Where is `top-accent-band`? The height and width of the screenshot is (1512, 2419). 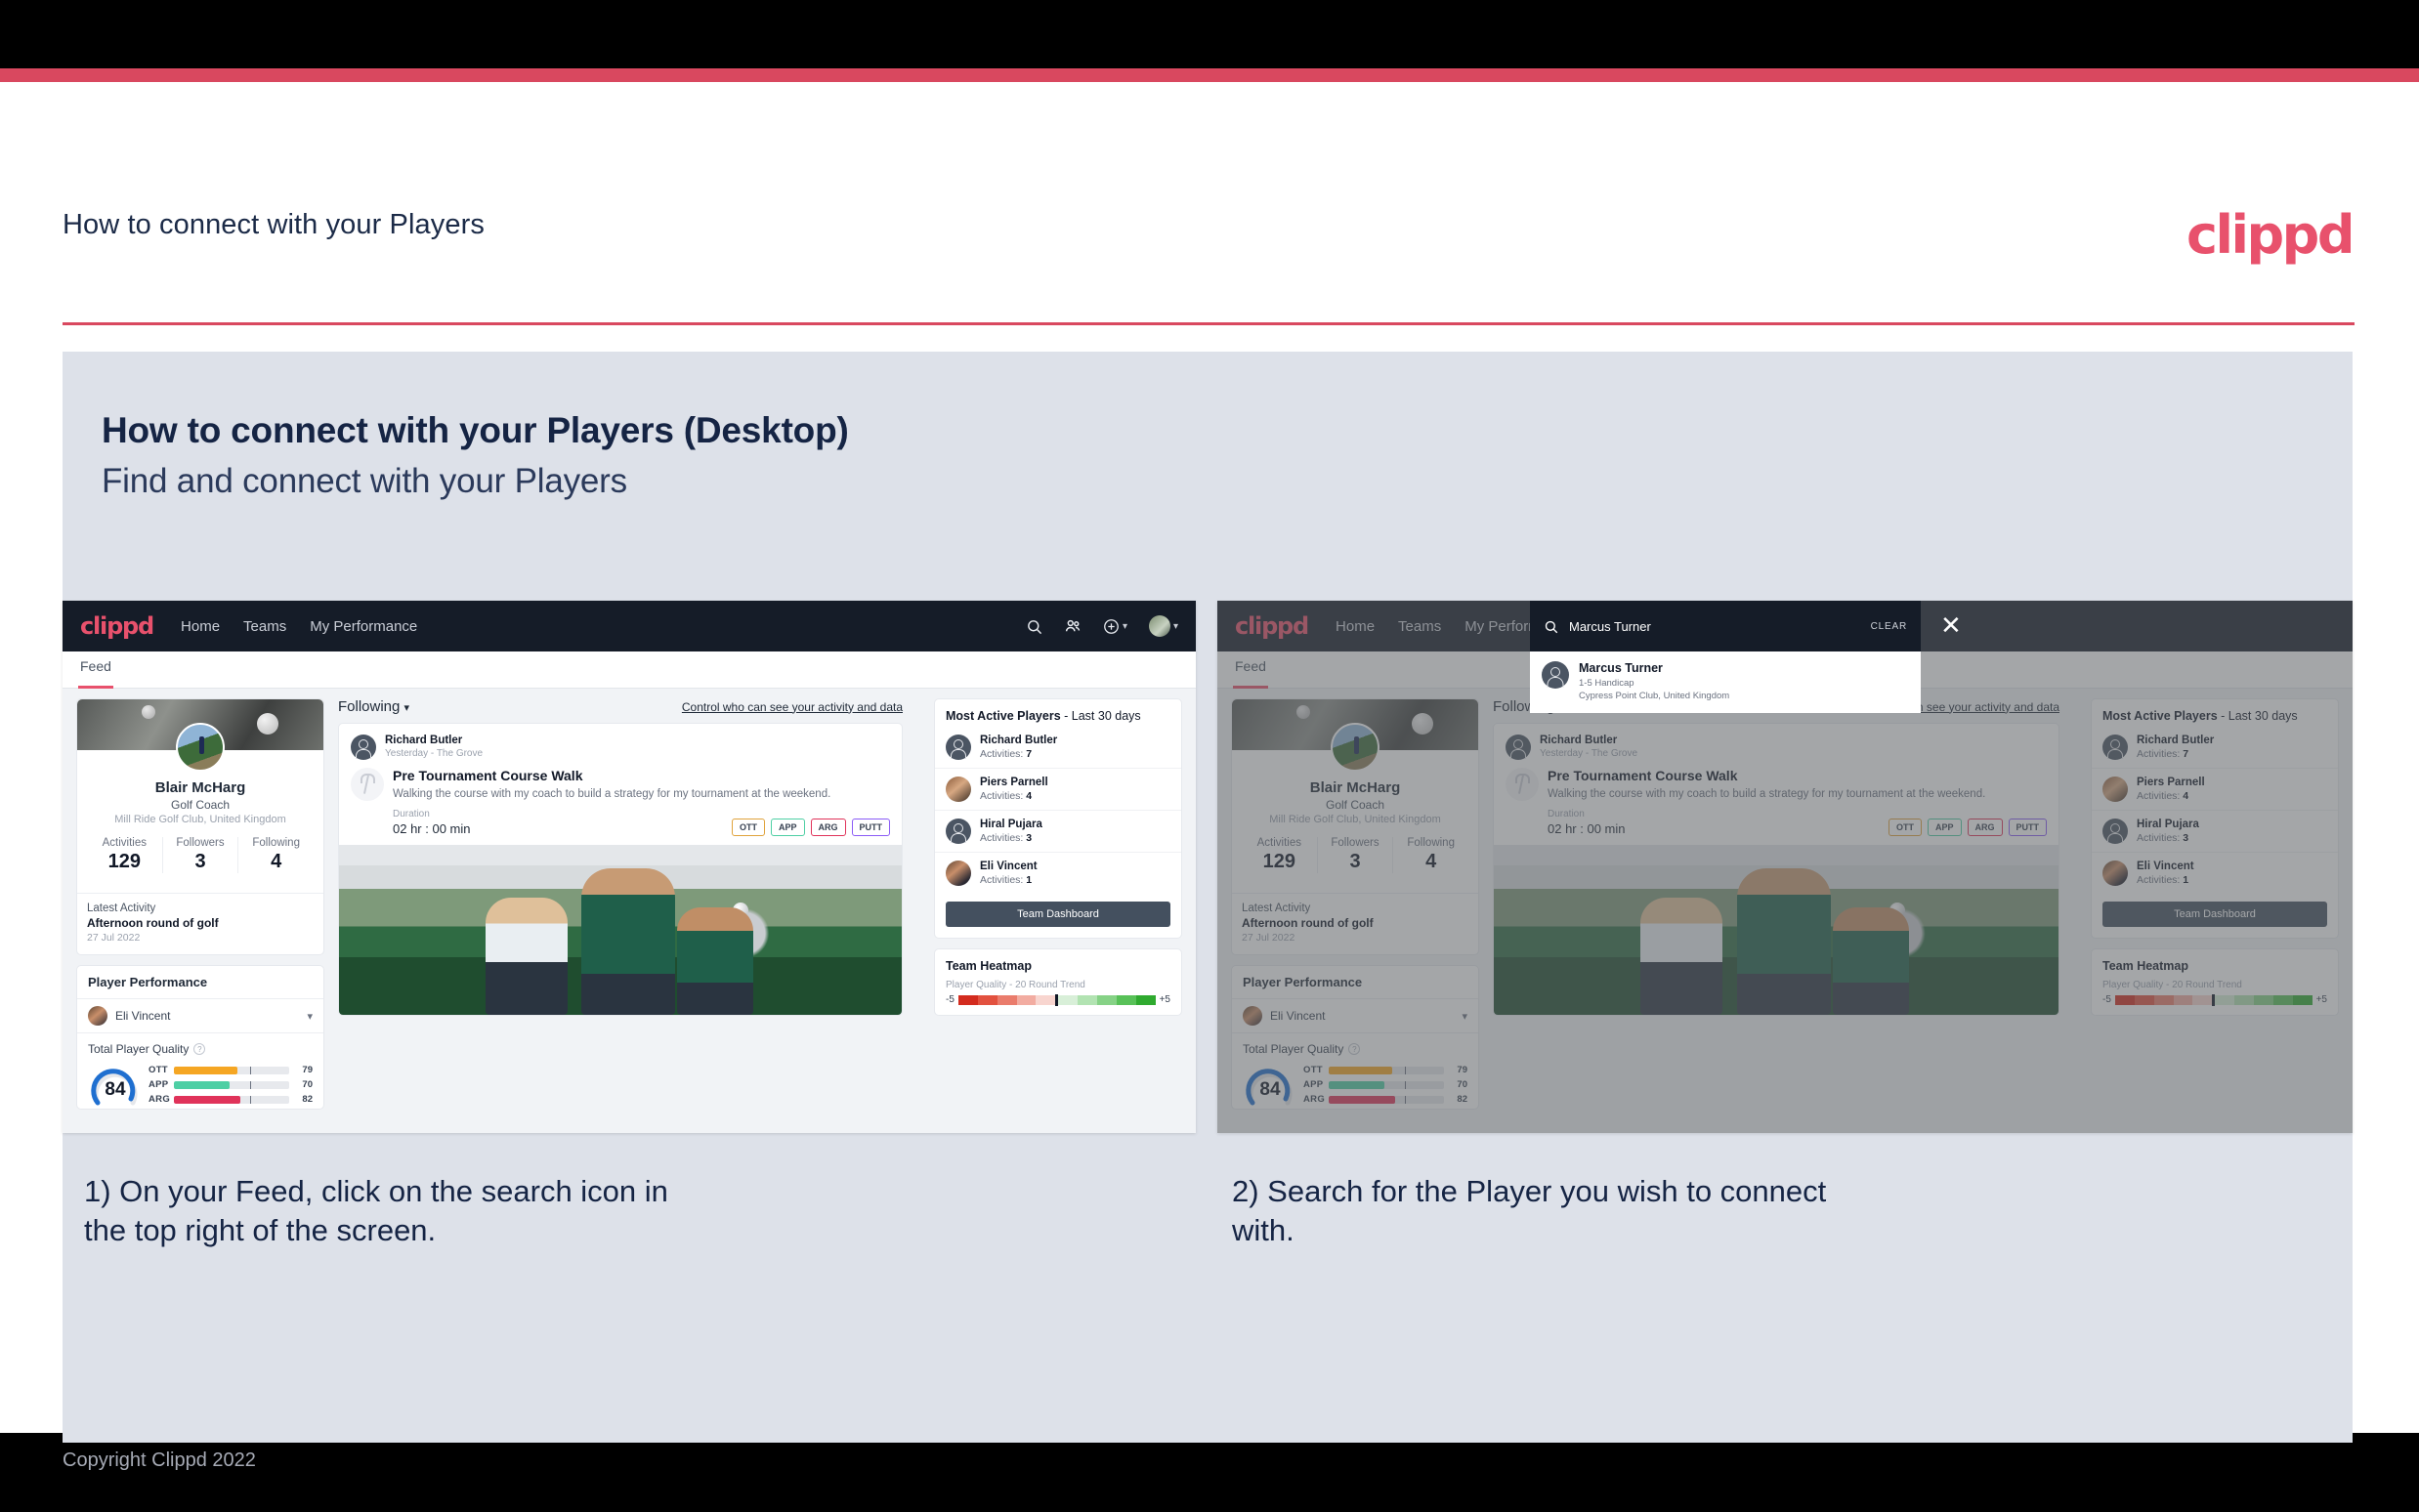
top-accent-band is located at coordinates (1209, 75).